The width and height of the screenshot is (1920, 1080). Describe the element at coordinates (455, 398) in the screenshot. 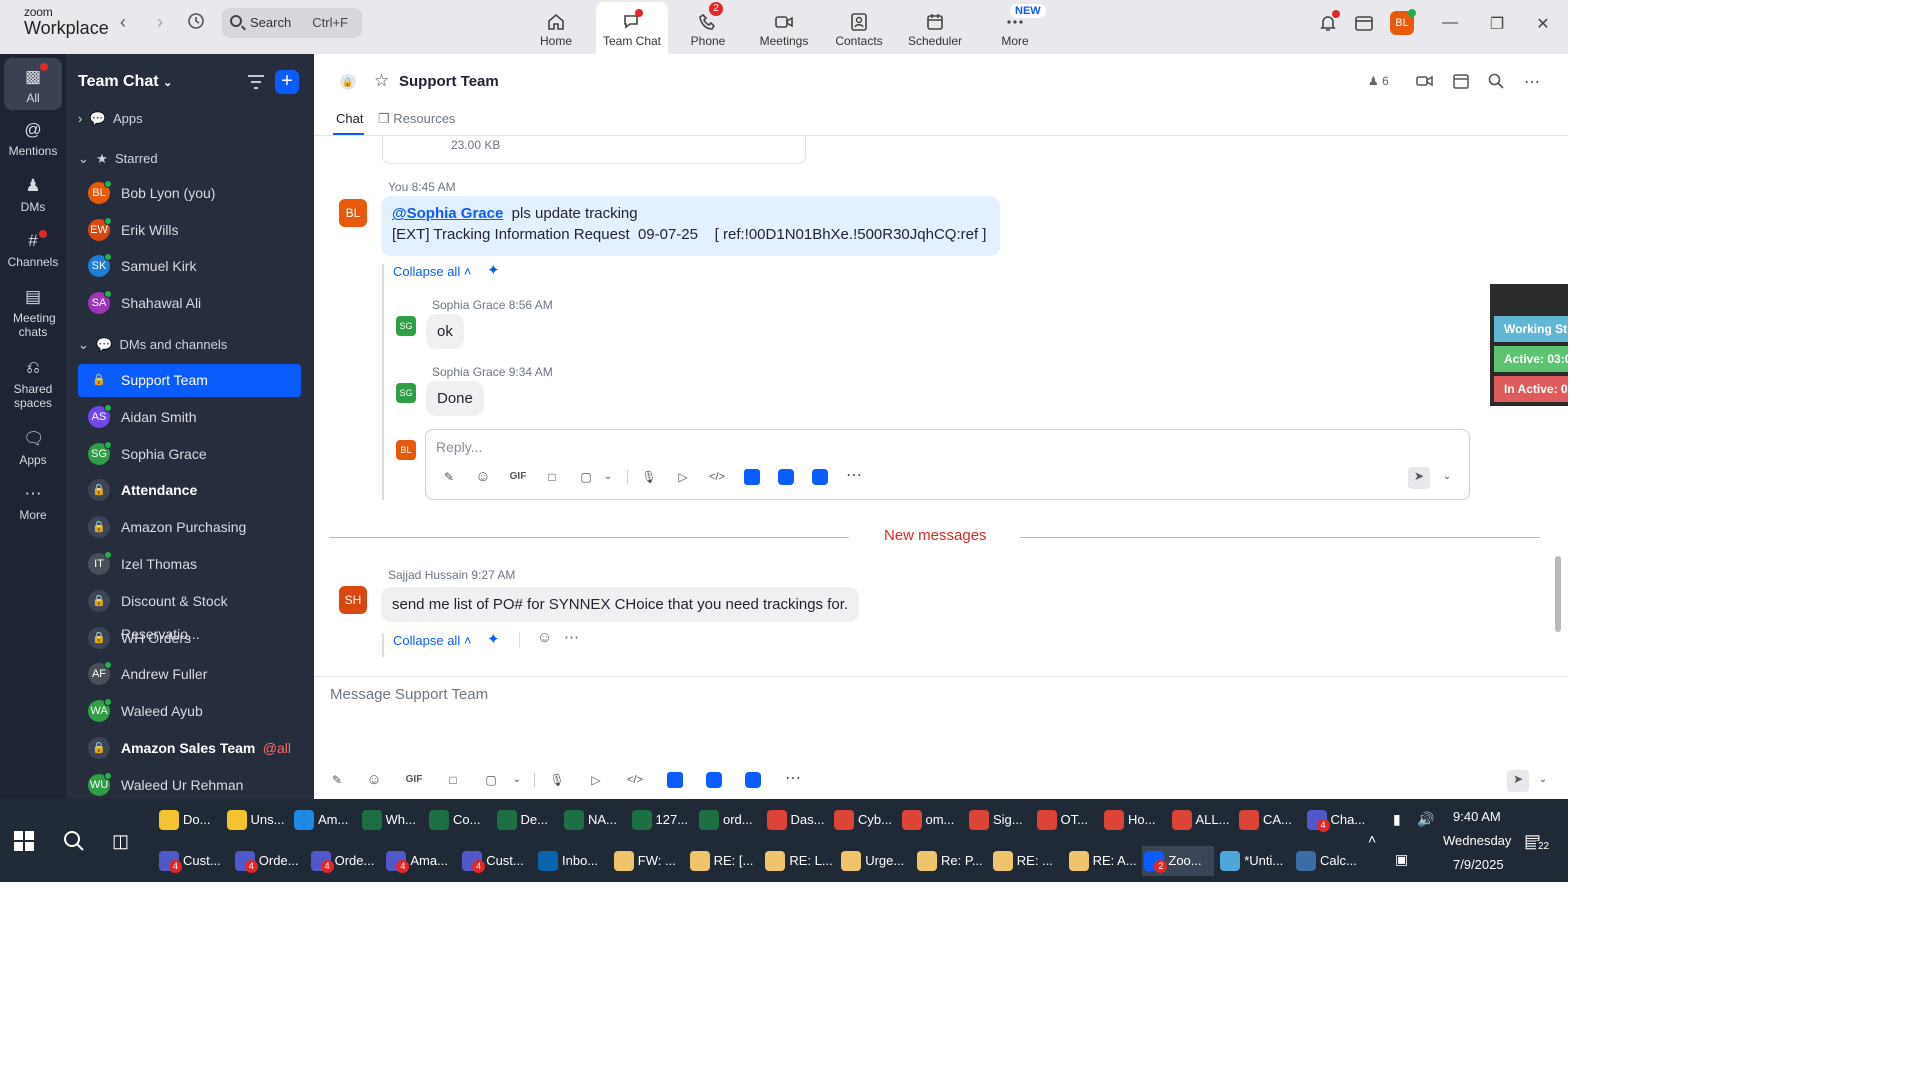

I see `reply-bubble: Done` at that location.